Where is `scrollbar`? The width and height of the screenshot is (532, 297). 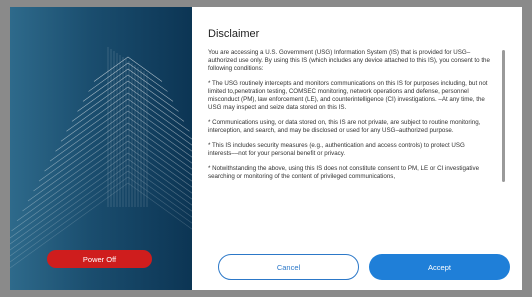
scrollbar is located at coordinates (504, 141).